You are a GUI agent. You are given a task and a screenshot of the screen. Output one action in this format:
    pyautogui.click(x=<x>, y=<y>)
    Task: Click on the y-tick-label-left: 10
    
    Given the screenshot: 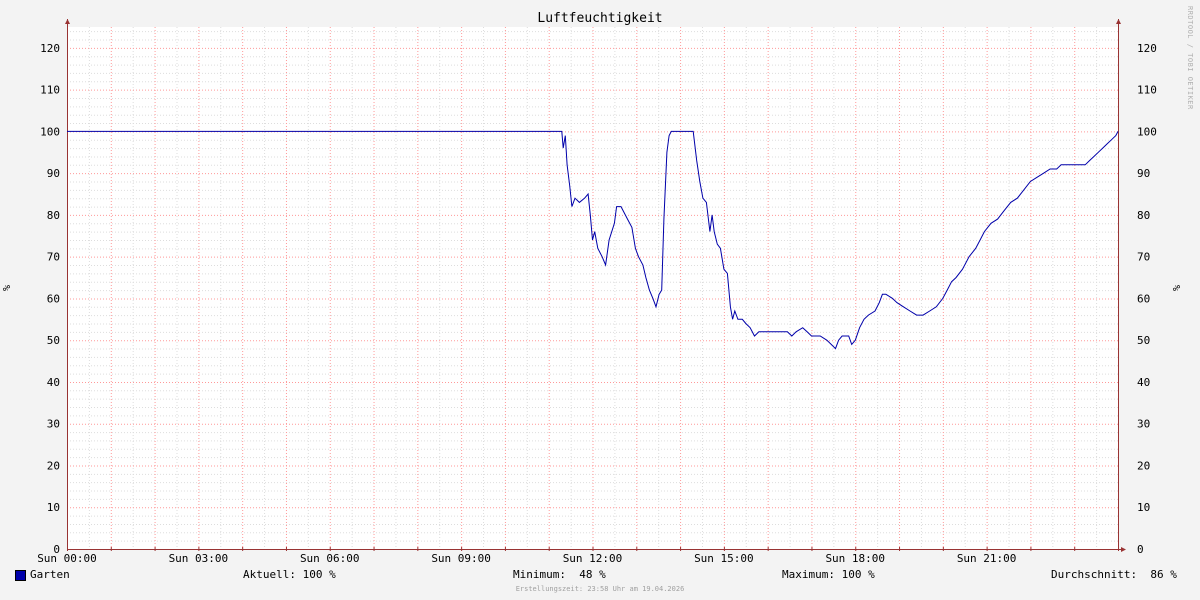 What is the action you would take?
    pyautogui.click(x=53, y=507)
    